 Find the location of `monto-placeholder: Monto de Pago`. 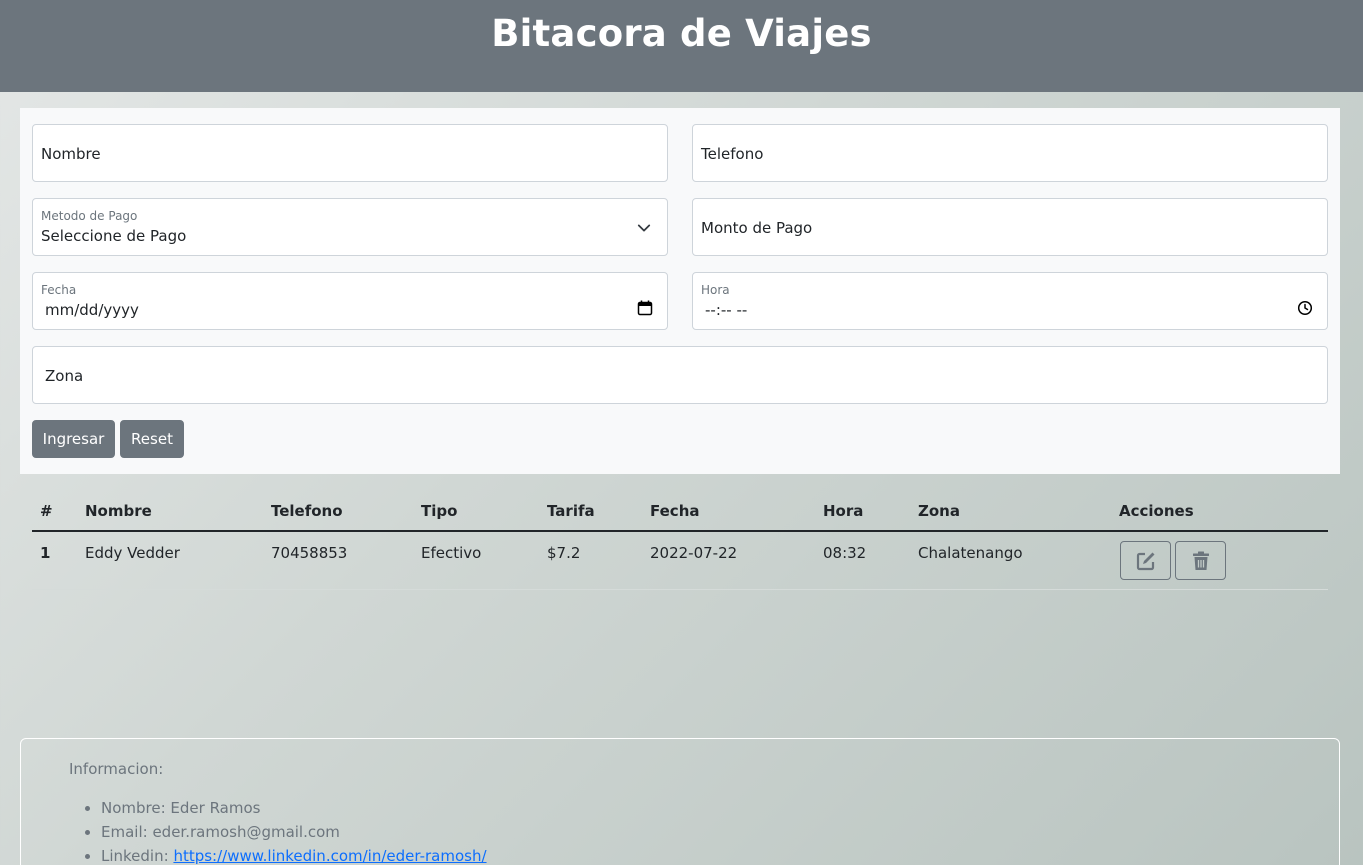

monto-placeholder: Monto de Pago is located at coordinates (757, 228).